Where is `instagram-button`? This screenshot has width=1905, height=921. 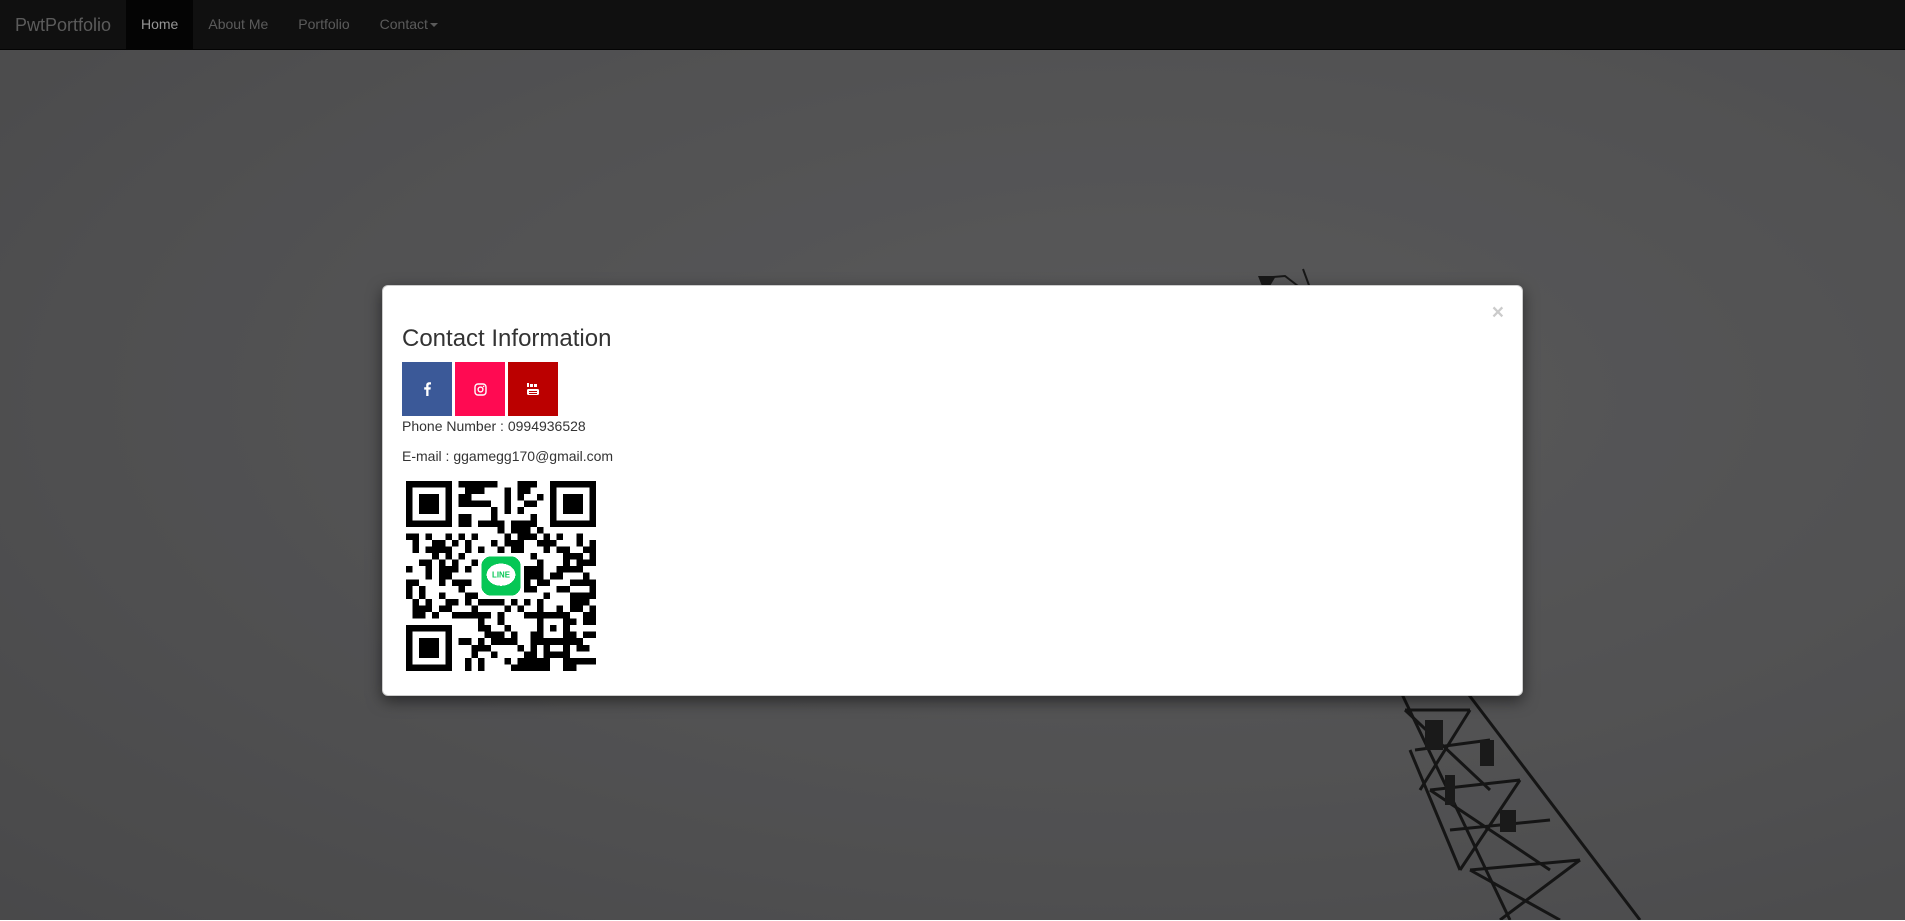
instagram-button is located at coordinates (480, 389).